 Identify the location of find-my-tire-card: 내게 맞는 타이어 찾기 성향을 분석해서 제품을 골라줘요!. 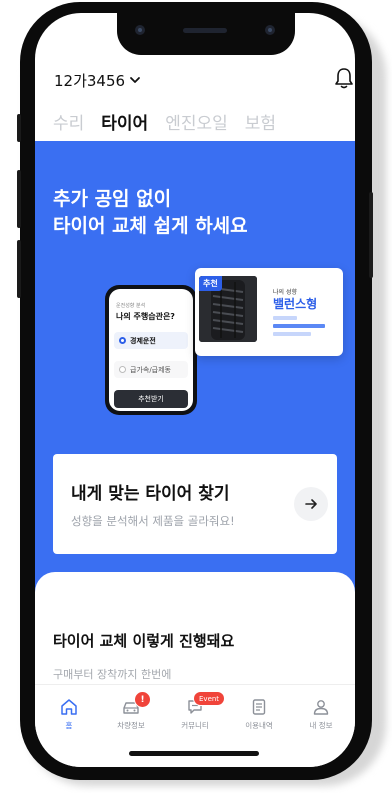
(195, 504).